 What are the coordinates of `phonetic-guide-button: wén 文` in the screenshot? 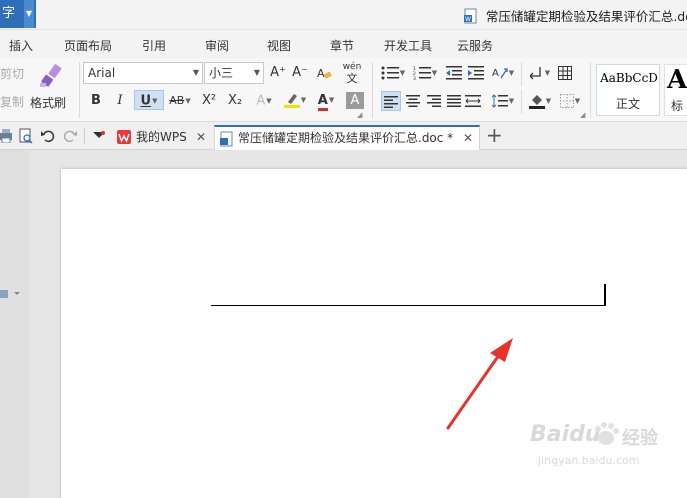 It's located at (352, 73).